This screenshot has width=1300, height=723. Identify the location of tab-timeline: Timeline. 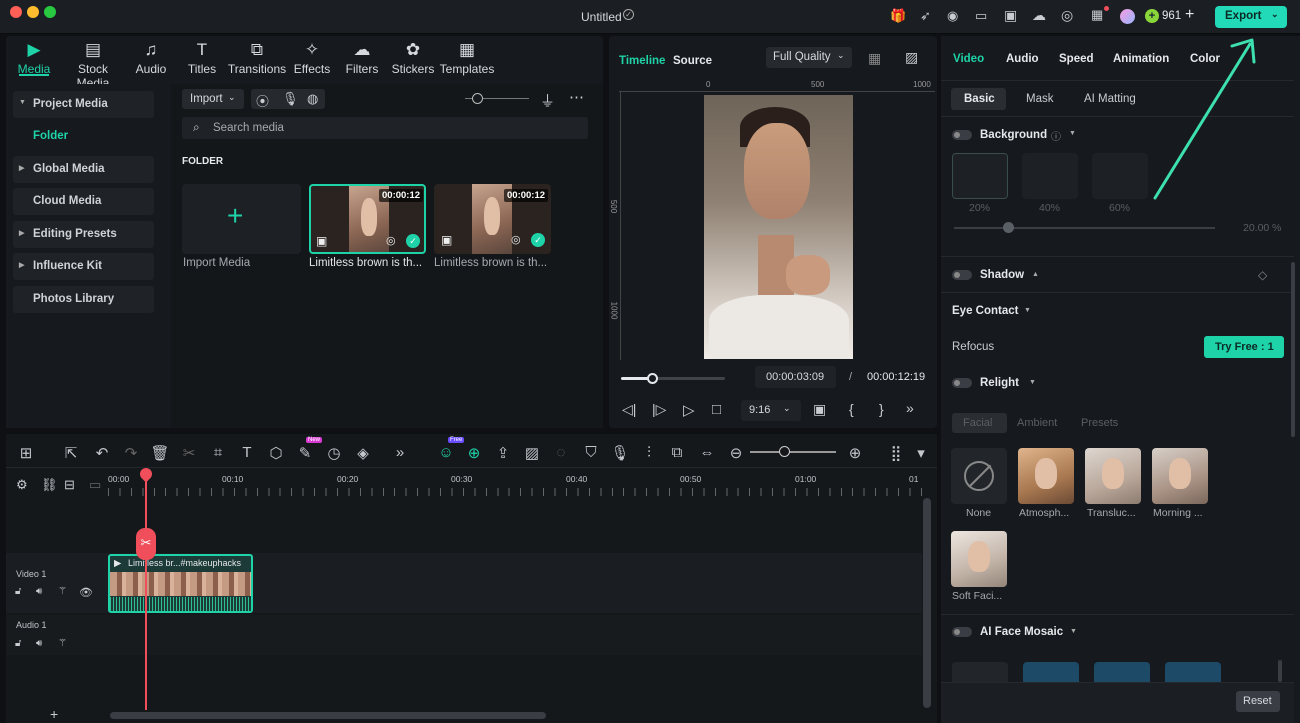
(642, 61).